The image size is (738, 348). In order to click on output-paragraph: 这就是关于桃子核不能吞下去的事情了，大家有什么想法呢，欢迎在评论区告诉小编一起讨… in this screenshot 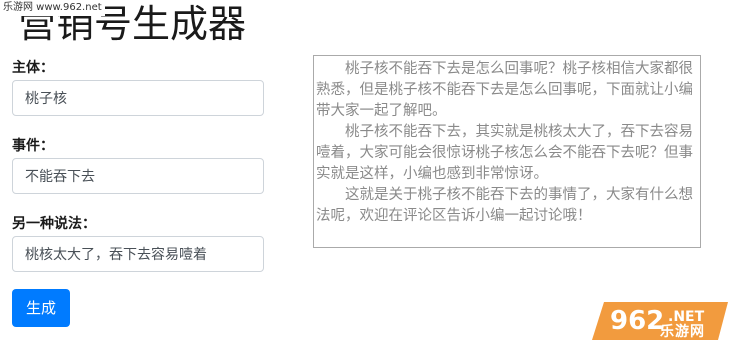, I will do `click(504, 205)`.